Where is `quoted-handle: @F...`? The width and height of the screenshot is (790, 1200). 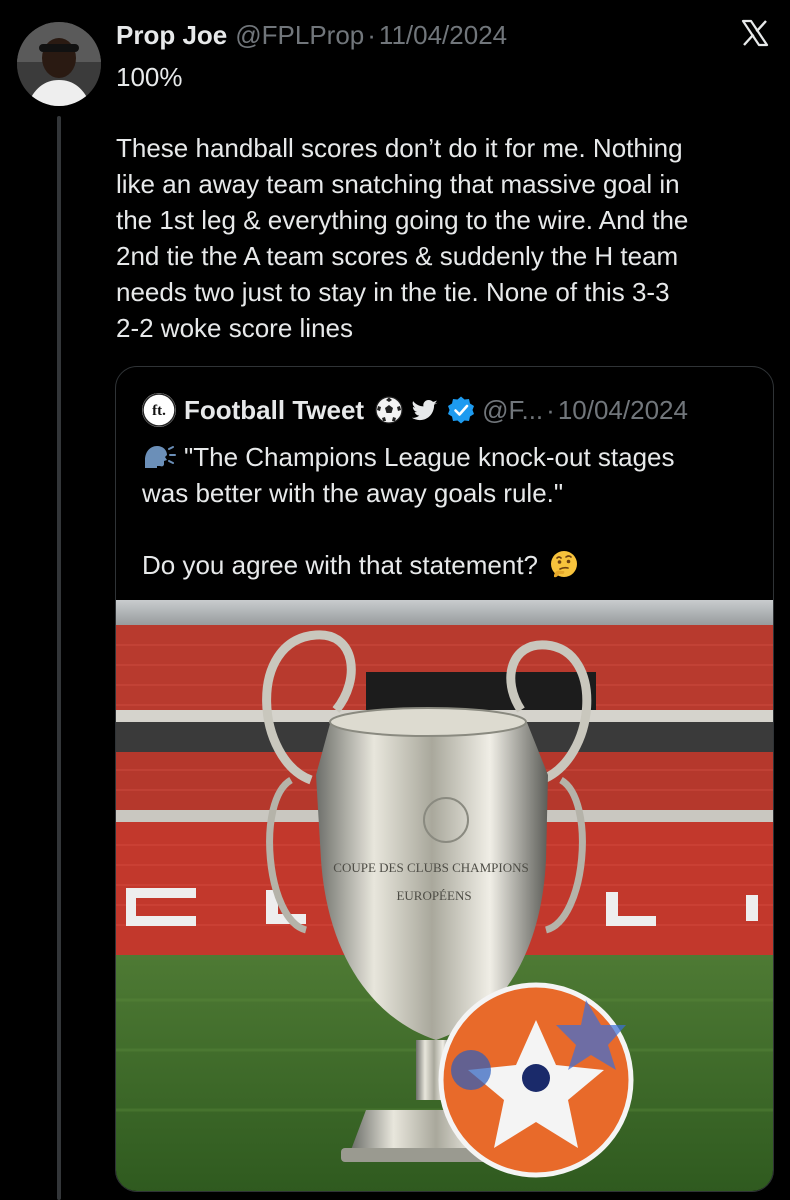 quoted-handle: @F... is located at coordinates (512, 410).